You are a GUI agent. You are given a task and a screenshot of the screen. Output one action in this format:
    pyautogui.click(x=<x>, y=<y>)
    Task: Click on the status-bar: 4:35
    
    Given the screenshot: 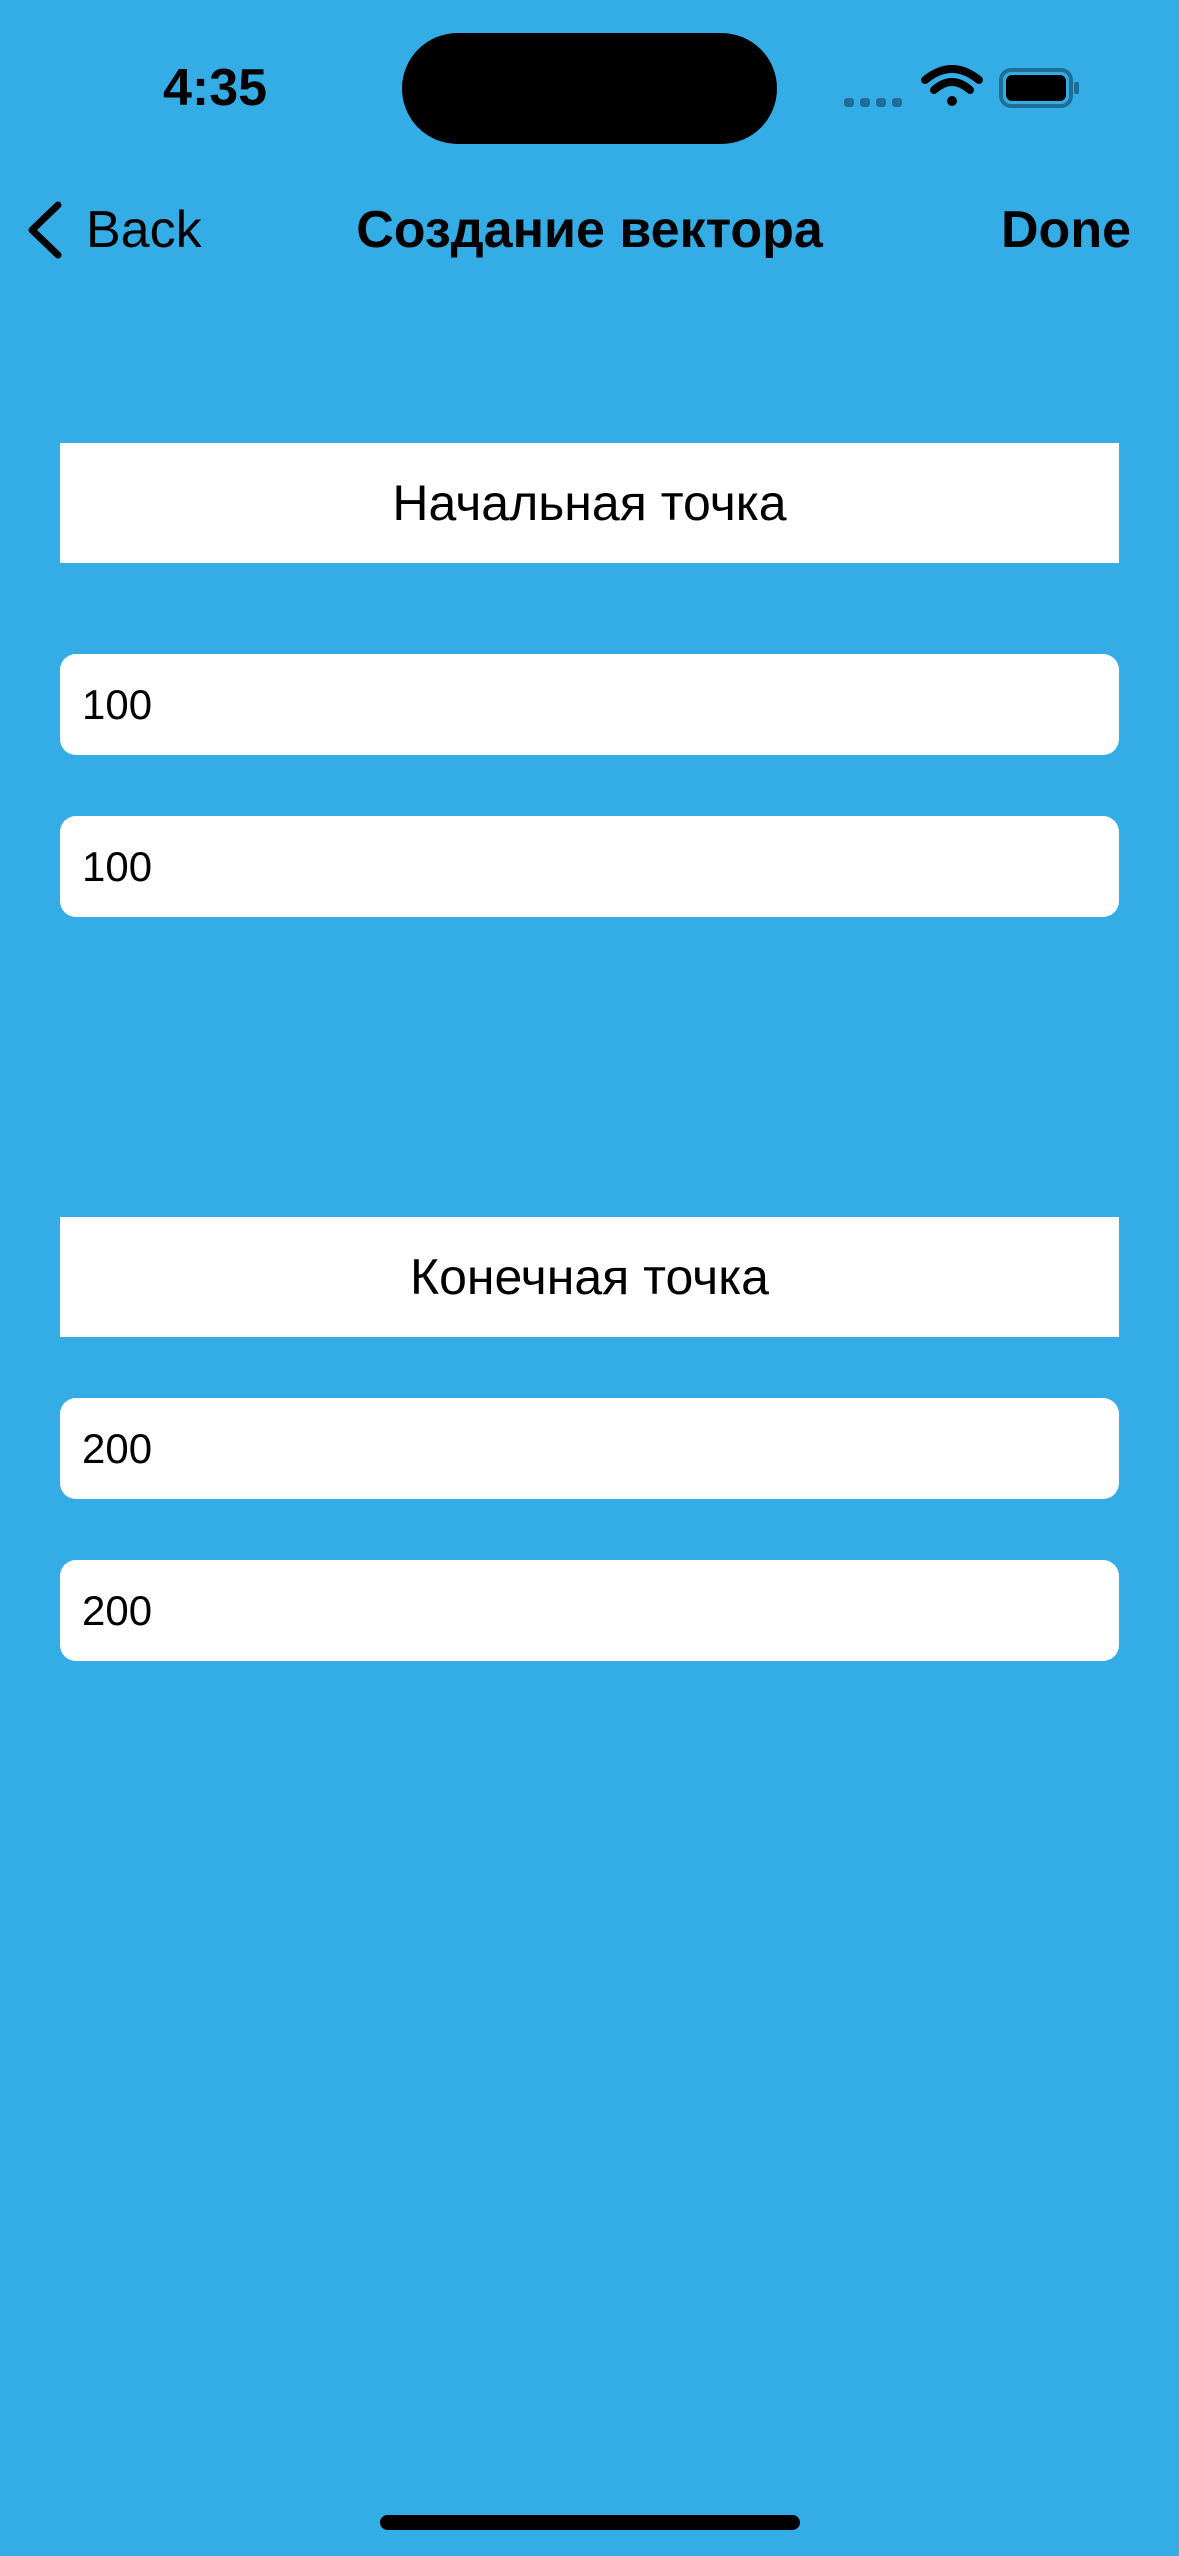 What is the action you would take?
    pyautogui.click(x=589, y=87)
    